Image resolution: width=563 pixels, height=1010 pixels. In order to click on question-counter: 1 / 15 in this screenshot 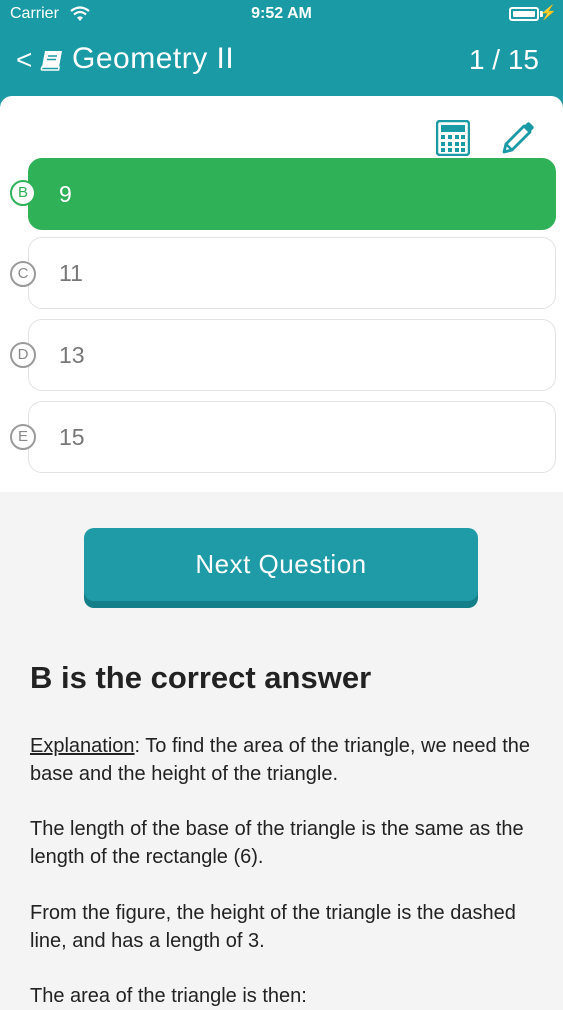, I will do `click(503, 59)`.